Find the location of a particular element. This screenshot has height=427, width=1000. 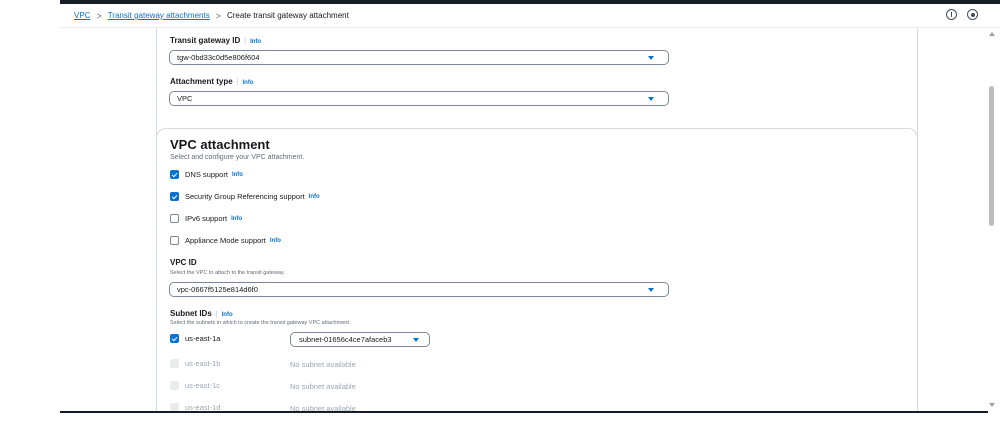

subnet-select-us-east-1a: subnet-01656c4ce7afaceb3 is located at coordinates (360, 339).